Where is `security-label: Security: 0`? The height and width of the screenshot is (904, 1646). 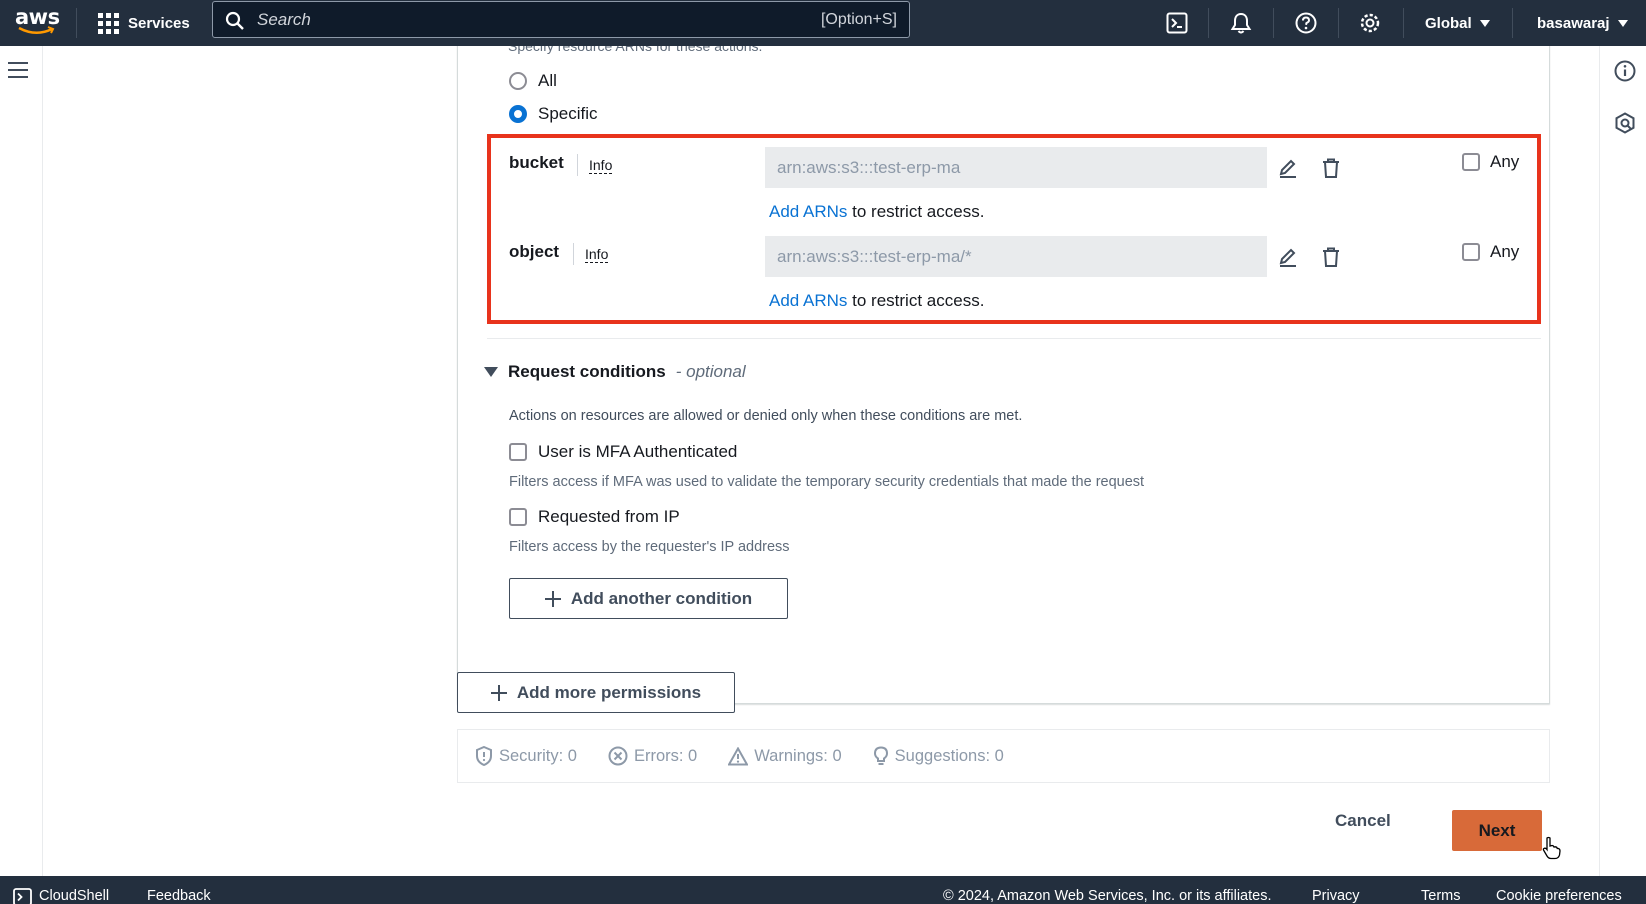
security-label: Security: 0 is located at coordinates (538, 755).